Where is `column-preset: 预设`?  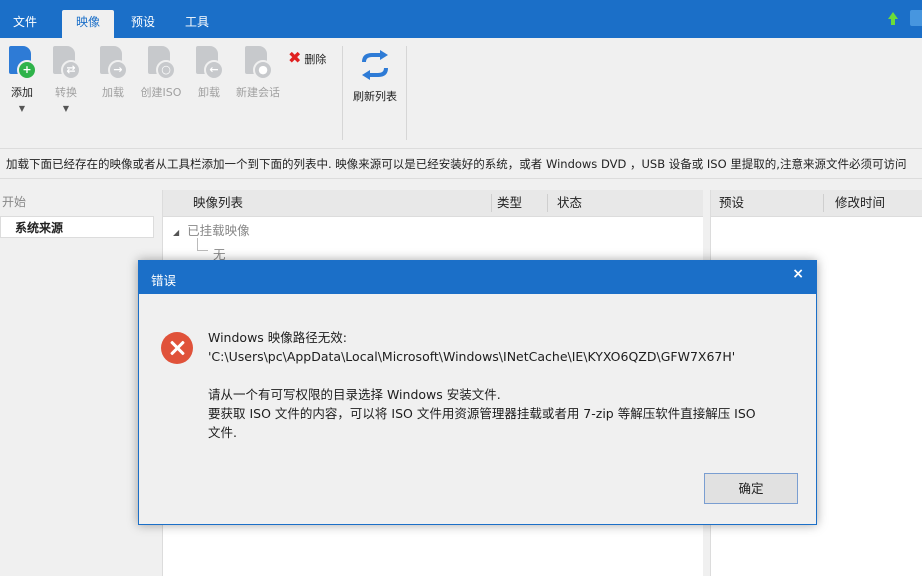 column-preset: 预设 is located at coordinates (731, 203).